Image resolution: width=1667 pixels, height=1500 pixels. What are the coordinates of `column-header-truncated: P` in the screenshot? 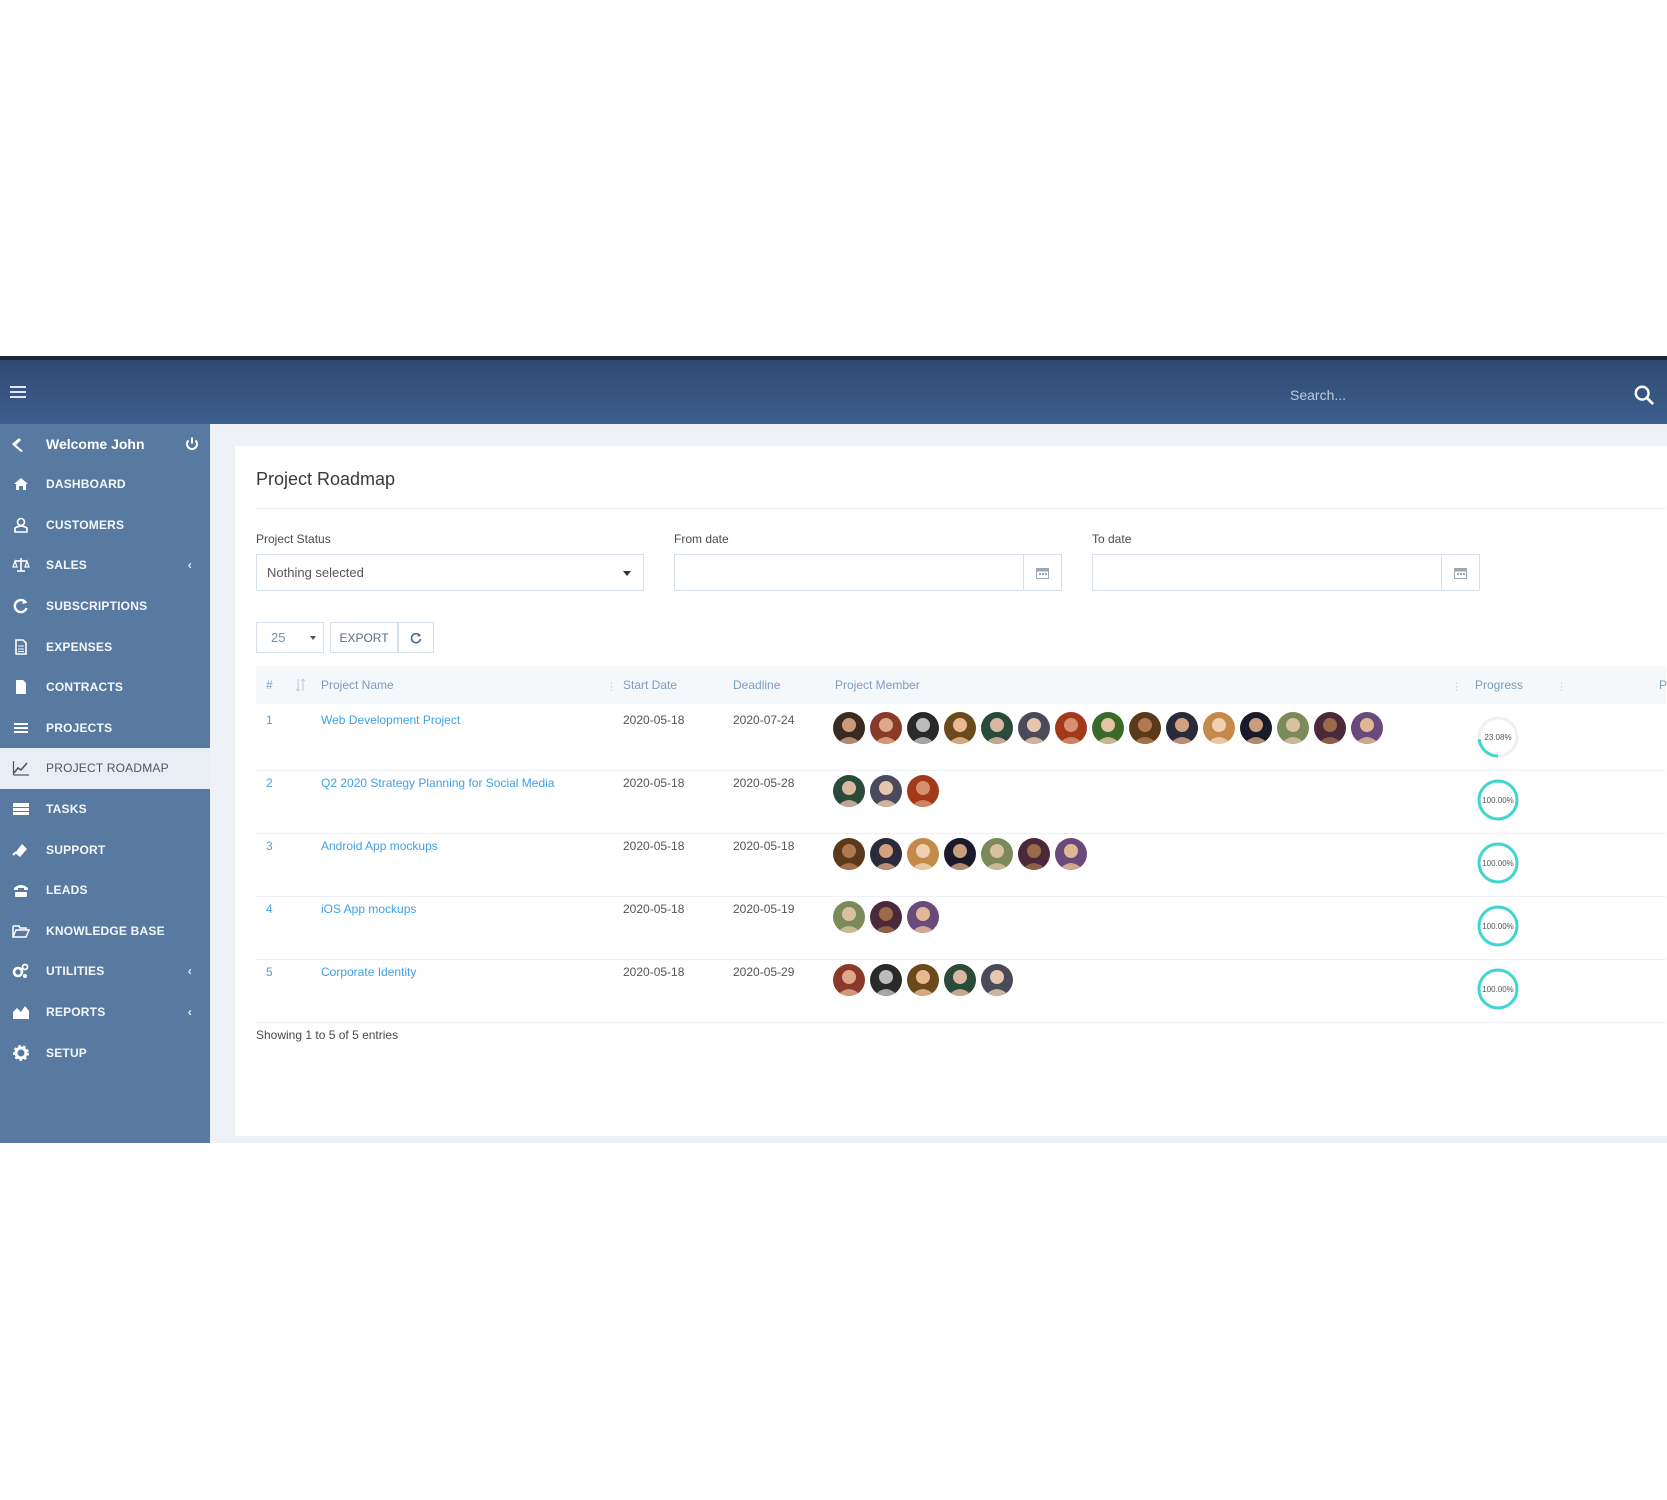 It's located at (1663, 685).